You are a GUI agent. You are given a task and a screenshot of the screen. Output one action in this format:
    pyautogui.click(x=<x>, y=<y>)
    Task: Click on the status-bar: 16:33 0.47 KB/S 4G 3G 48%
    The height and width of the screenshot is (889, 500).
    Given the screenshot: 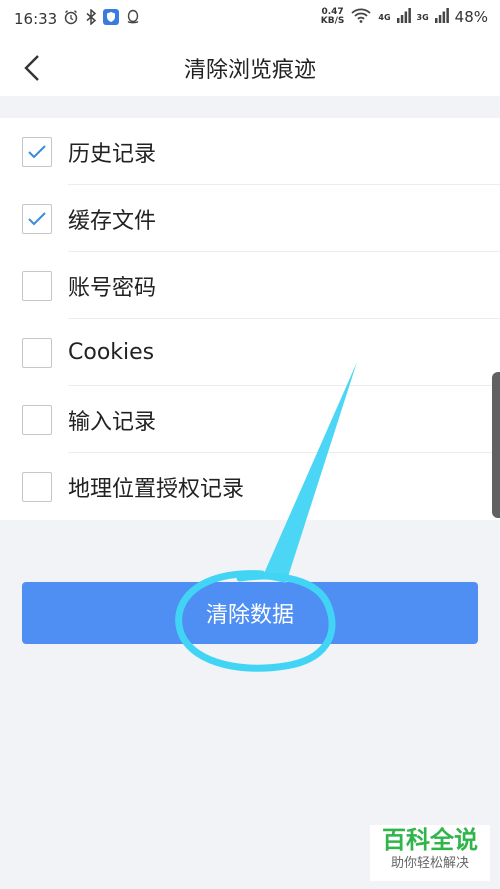 What is the action you would take?
    pyautogui.click(x=250, y=18)
    